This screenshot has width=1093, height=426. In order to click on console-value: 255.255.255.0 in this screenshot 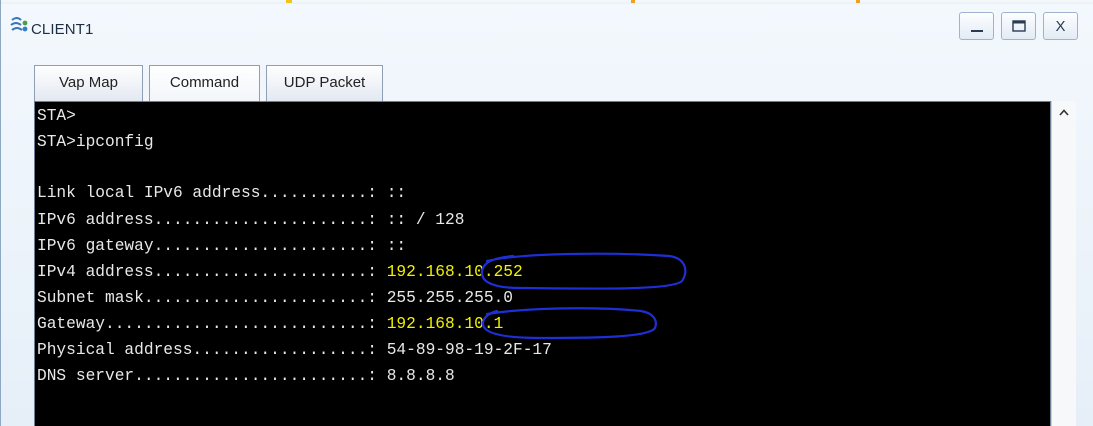, I will do `click(450, 298)`.